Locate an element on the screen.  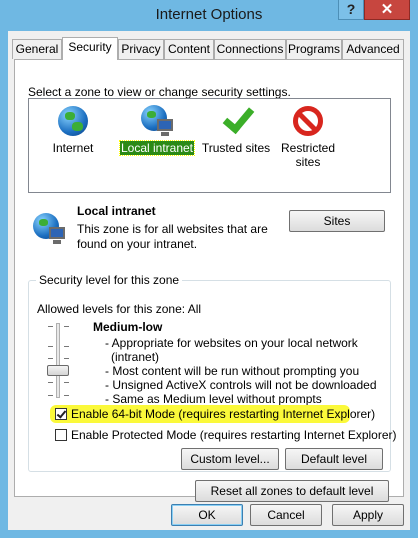
allowed-levels-label: Allowed levels for this zone: All is located at coordinates (119, 309).